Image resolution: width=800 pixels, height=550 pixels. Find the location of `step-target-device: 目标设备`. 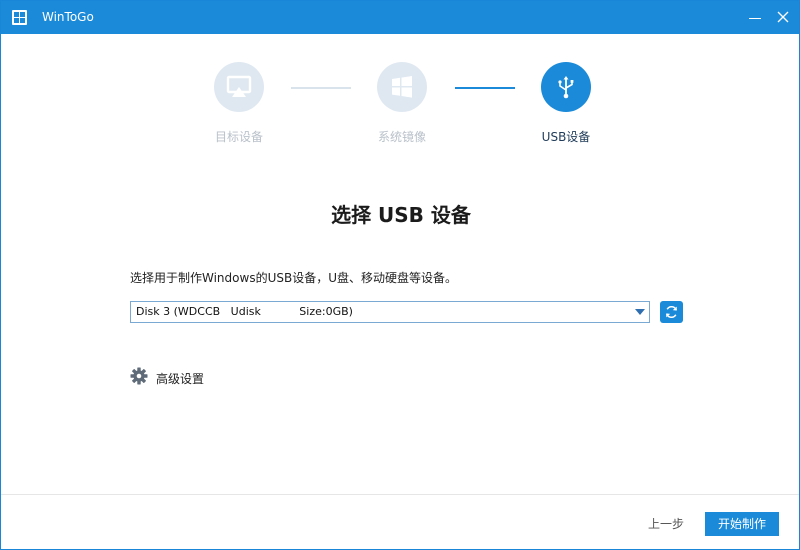

step-target-device: 目标设备 is located at coordinates (239, 103).